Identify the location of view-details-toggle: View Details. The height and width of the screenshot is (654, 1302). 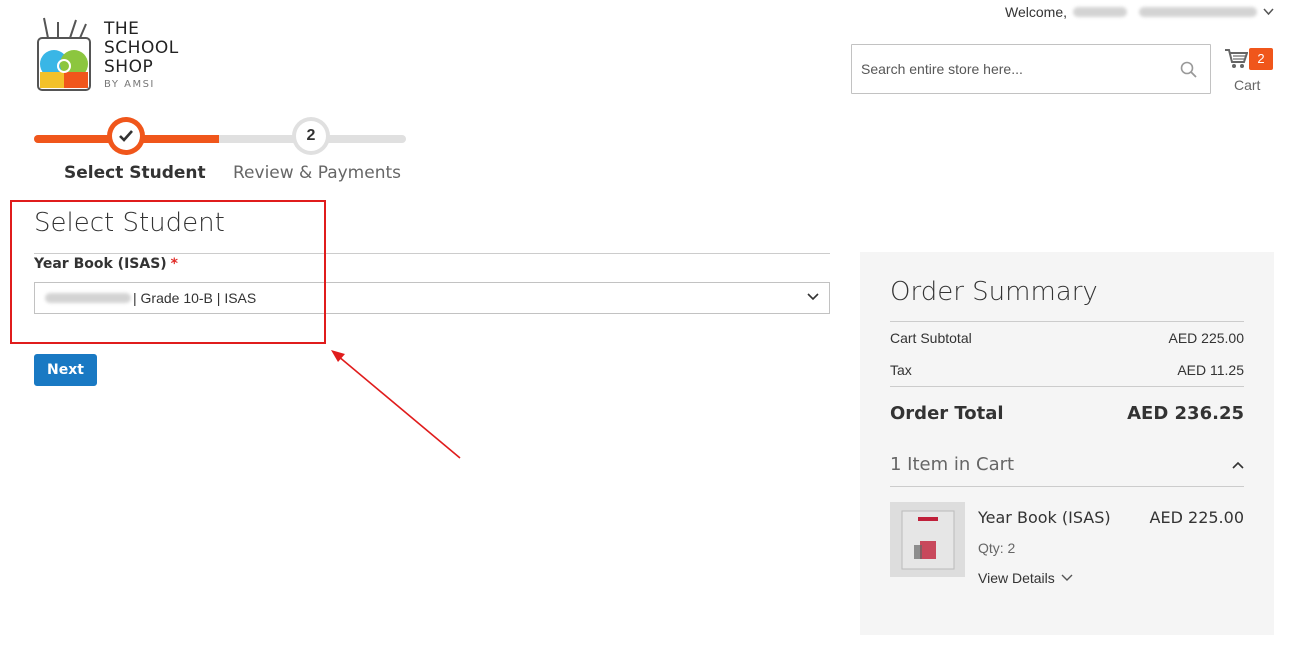
(1025, 578).